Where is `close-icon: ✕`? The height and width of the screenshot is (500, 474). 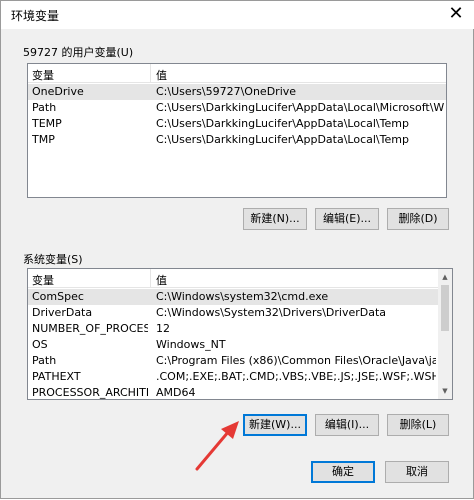 close-icon: ✕ is located at coordinates (456, 15).